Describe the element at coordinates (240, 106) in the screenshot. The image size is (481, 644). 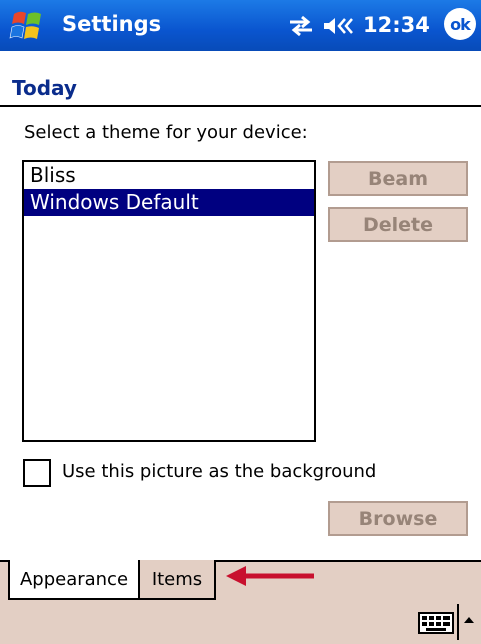
I see `title-divider` at that location.